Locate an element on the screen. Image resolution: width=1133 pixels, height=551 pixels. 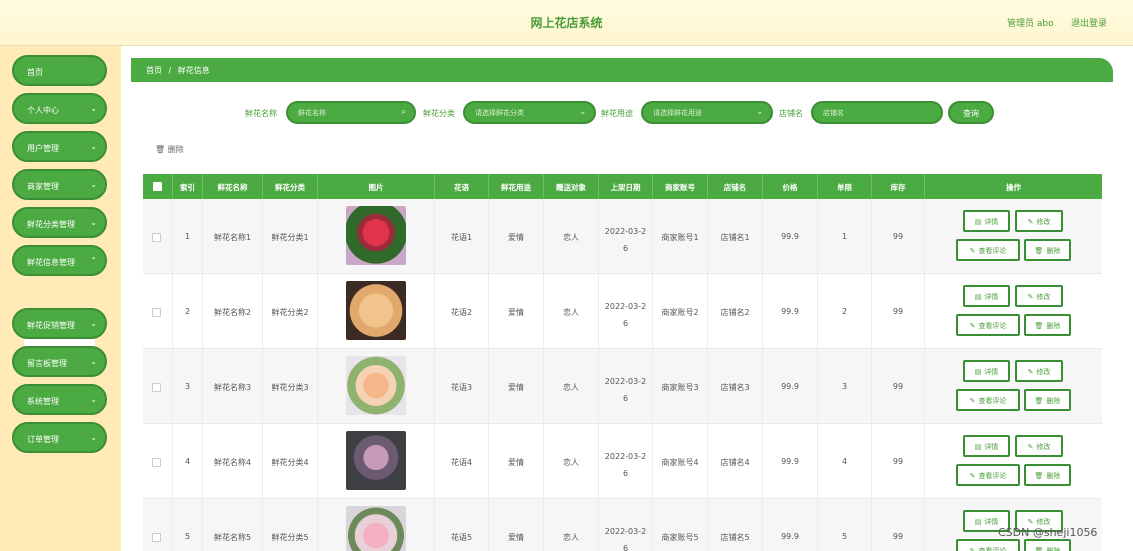
column-header: 单限 is located at coordinates (845, 186).